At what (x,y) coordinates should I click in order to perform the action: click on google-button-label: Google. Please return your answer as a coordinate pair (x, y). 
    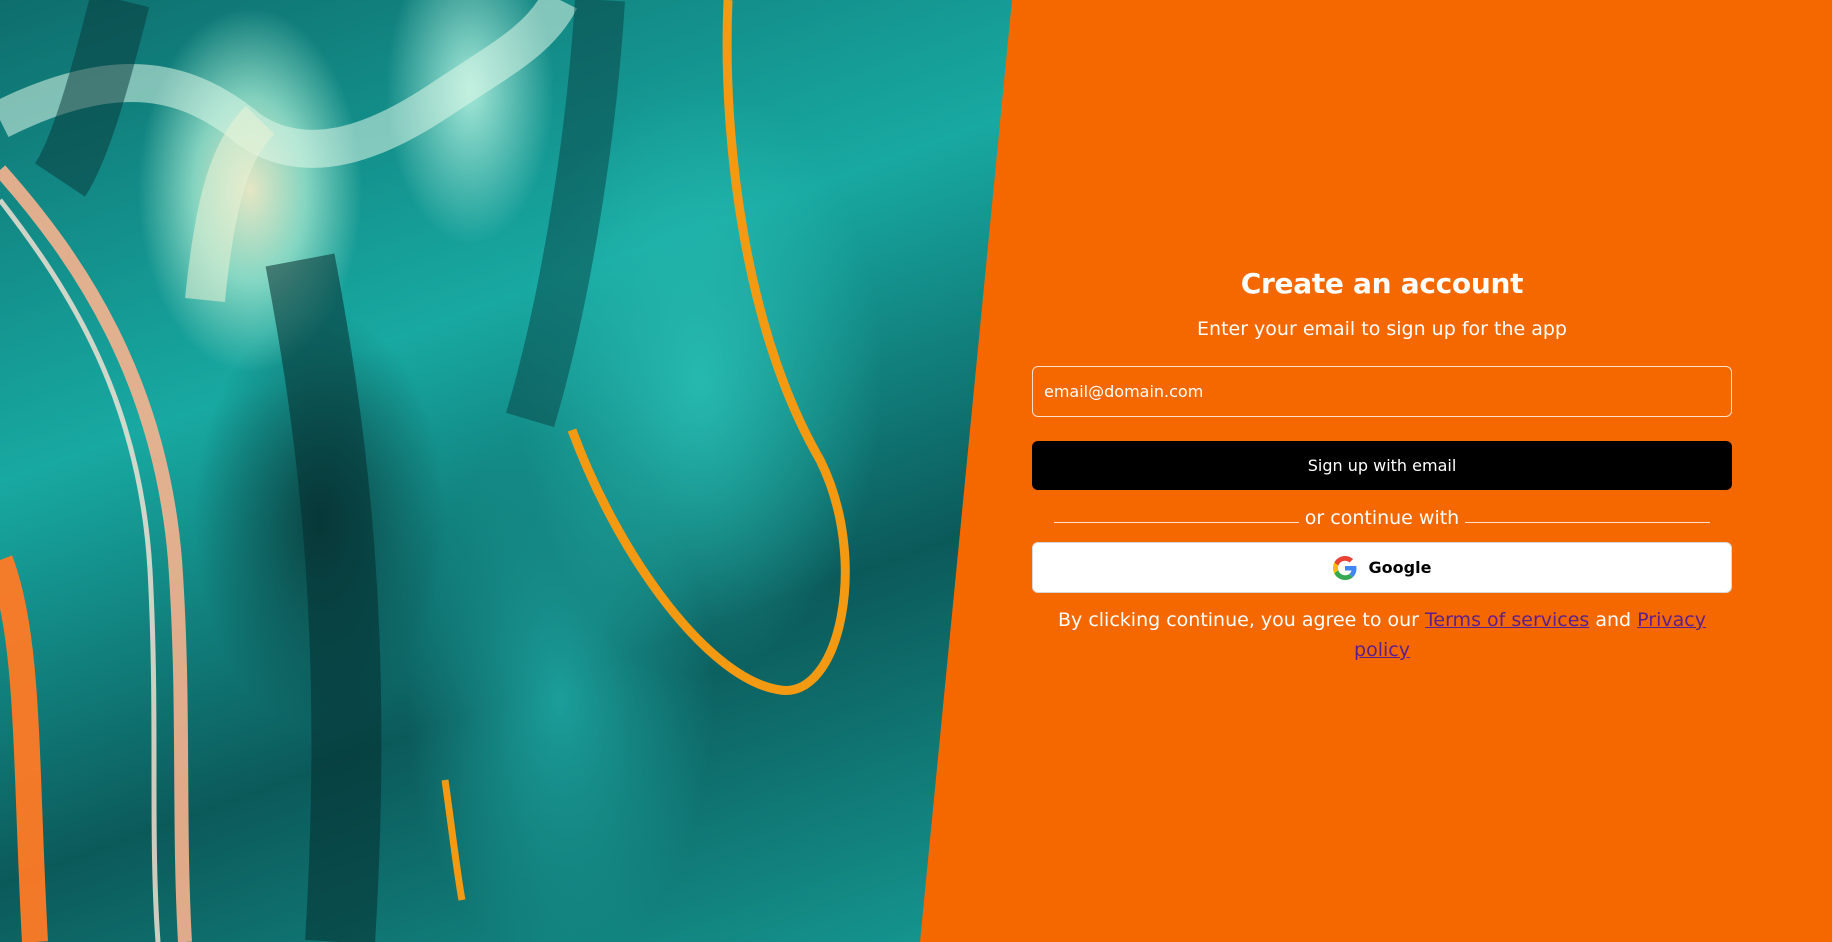
    Looking at the image, I should click on (1400, 567).